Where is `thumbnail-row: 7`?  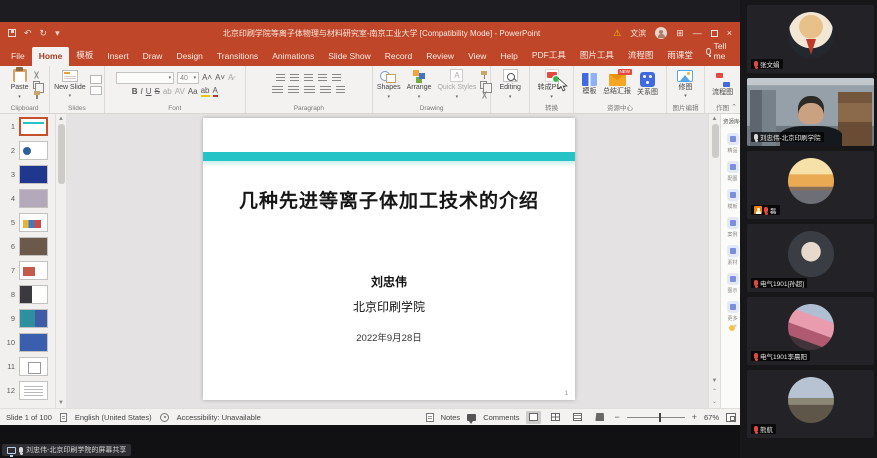 thumbnail-row: 7 is located at coordinates (27, 270).